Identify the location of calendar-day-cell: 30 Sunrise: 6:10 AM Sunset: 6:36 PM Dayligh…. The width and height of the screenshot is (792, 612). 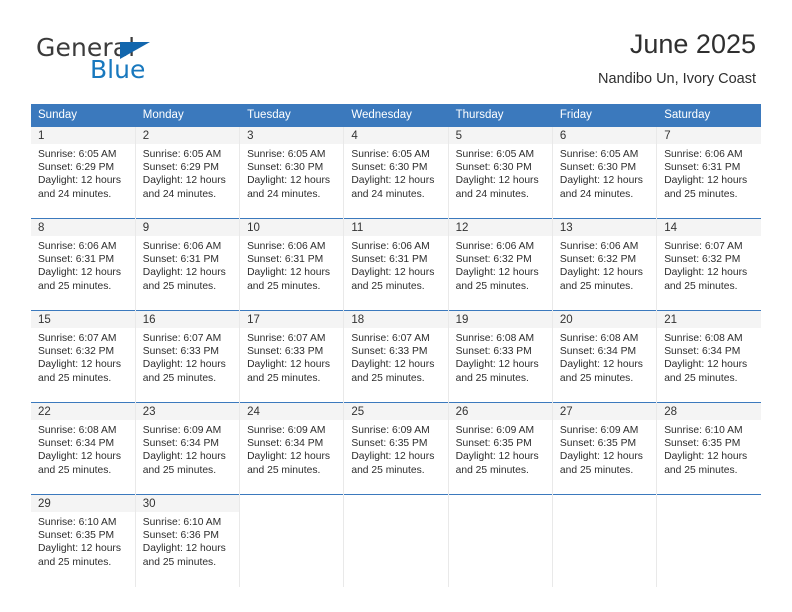
(188, 540).